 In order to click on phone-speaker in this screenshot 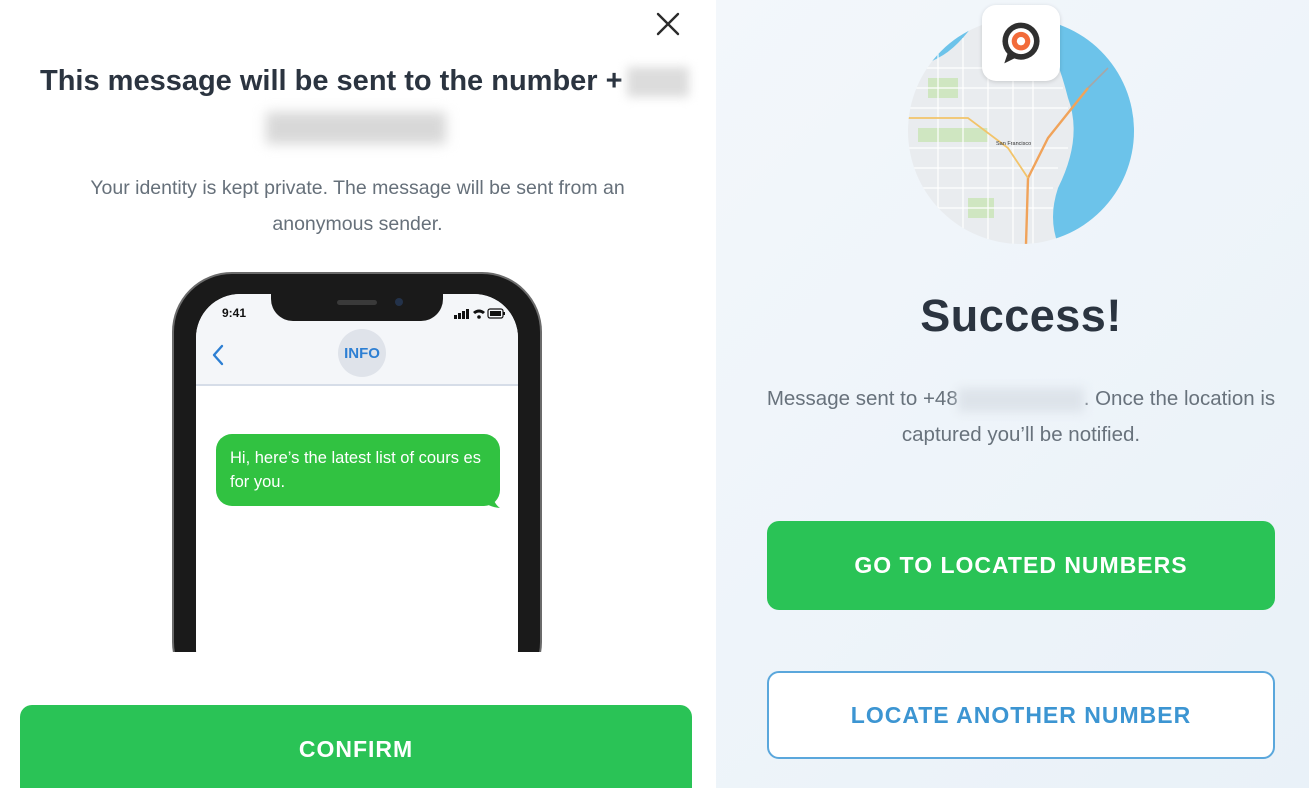, I will do `click(357, 302)`.